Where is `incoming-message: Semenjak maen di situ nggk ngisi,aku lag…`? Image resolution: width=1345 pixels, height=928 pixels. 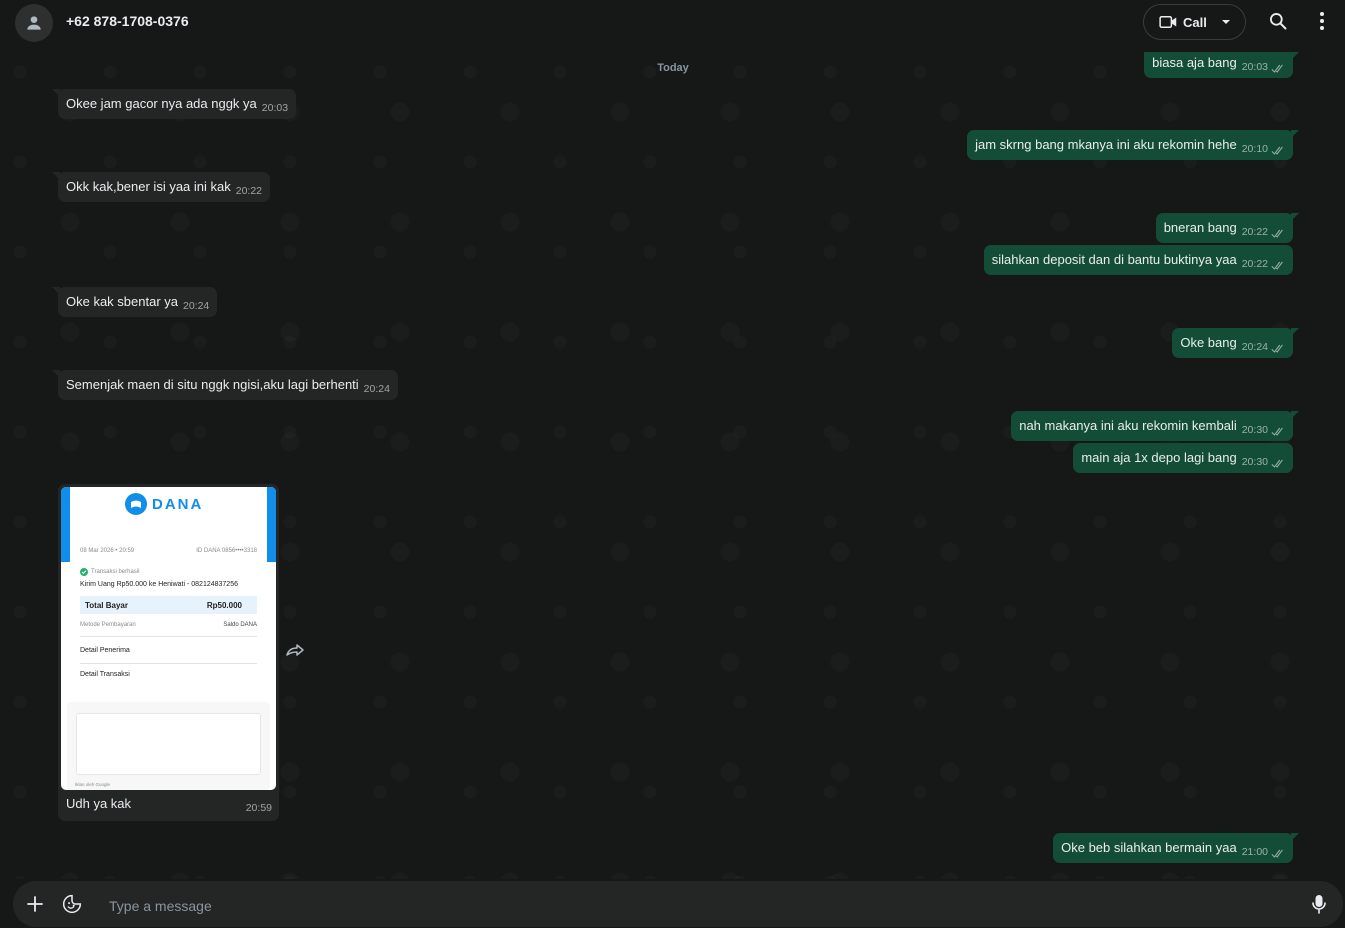 incoming-message: Semenjak maen di situ nggk ngisi,aku lag… is located at coordinates (225, 385).